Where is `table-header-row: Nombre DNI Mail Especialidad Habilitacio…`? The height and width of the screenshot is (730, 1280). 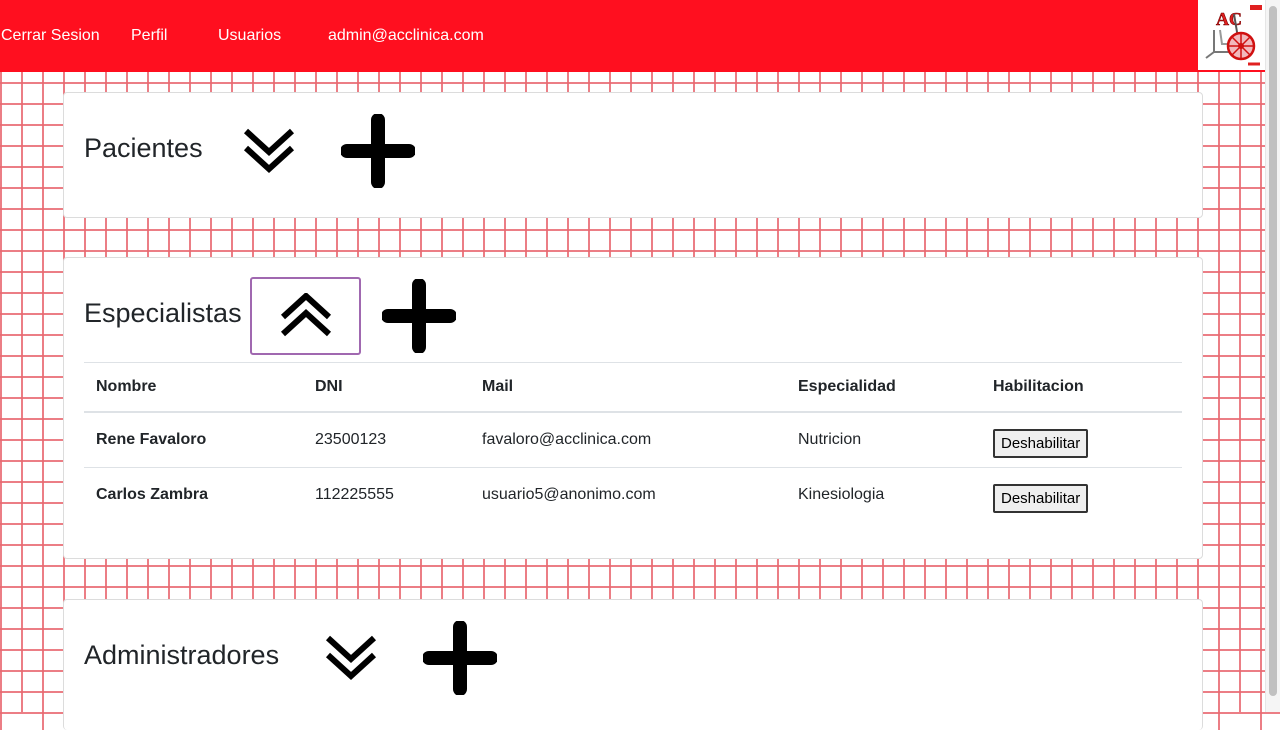 table-header-row: Nombre DNI Mail Especialidad Habilitacio… is located at coordinates (633, 387).